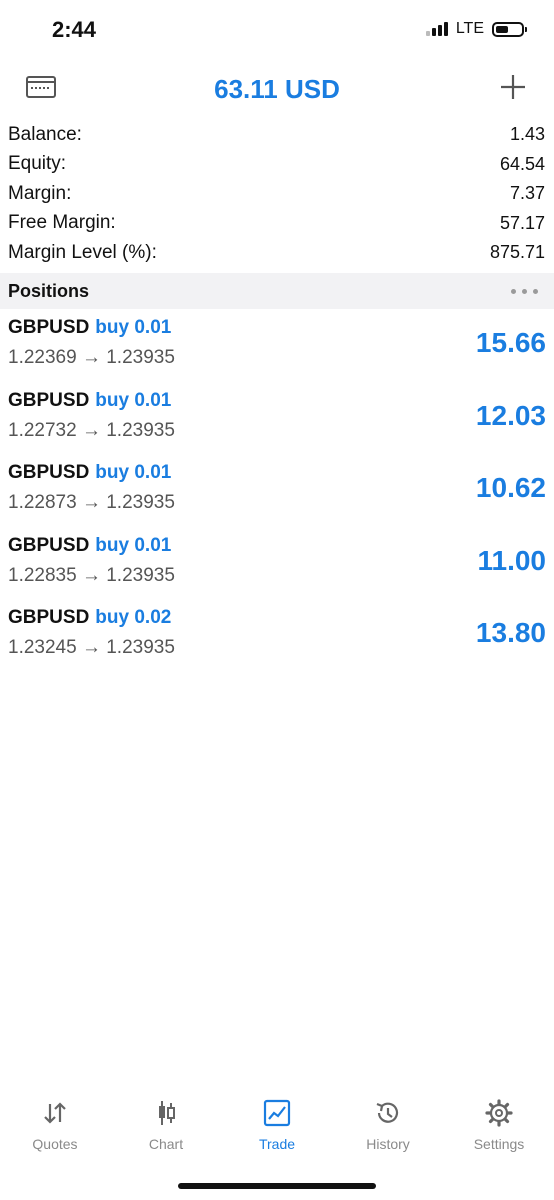 This screenshot has height=1200, width=554. I want to click on summary-label: Free Margin:, so click(62, 223).